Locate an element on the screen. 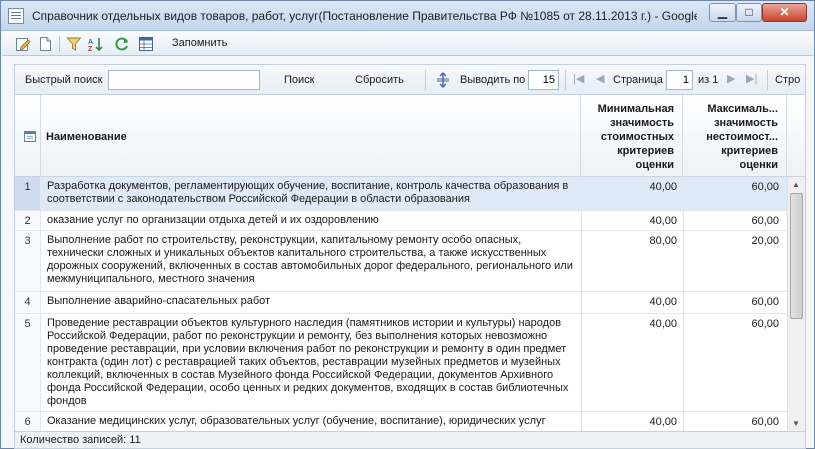  scrollbar-thumb is located at coordinates (796, 256).